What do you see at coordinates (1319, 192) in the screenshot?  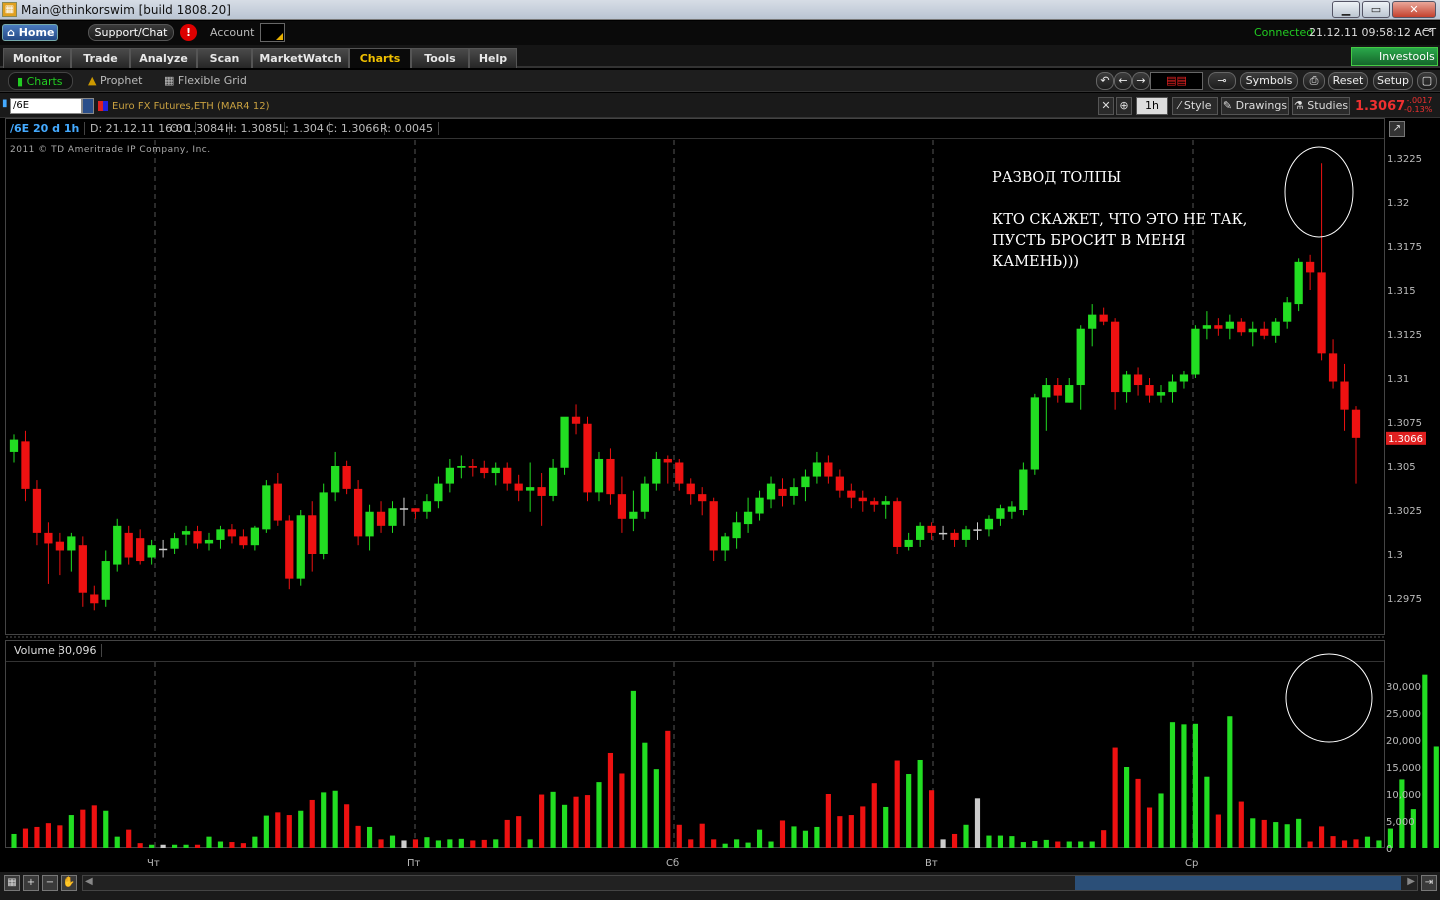 I see `annotation-circle-price` at bounding box center [1319, 192].